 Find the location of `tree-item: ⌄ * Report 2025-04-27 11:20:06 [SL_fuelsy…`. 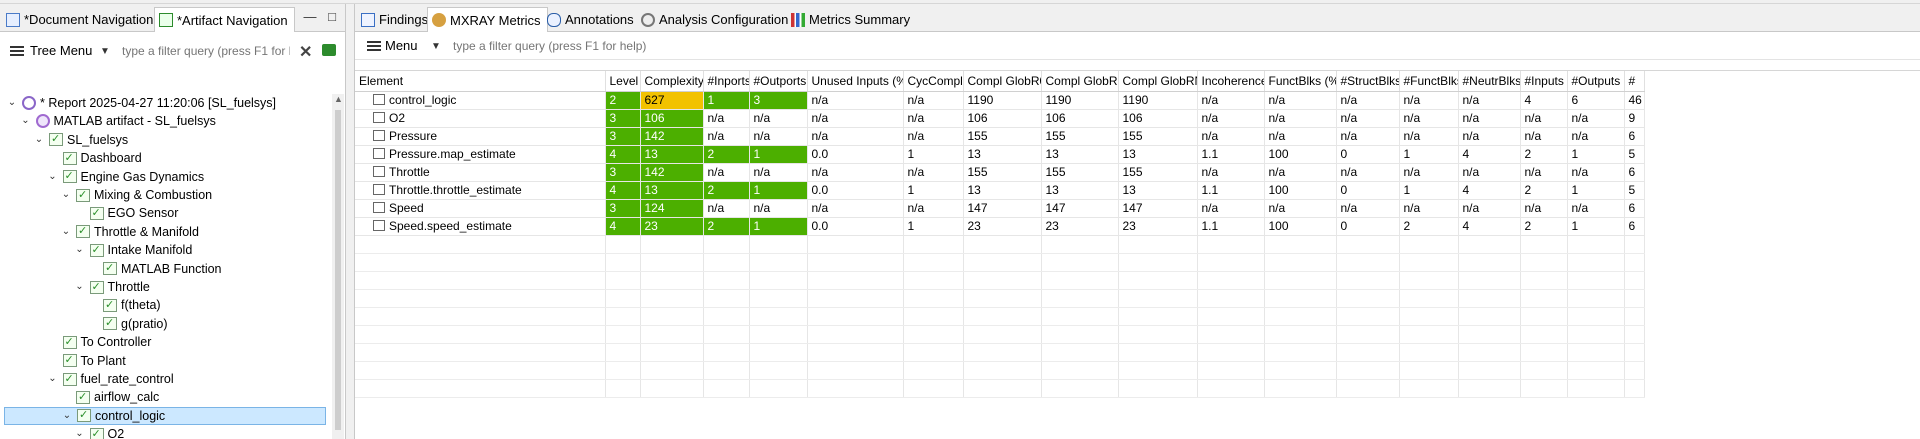

tree-item: ⌄ * Report 2025-04-27 11:20:06 [SL_fuelsy… is located at coordinates (141, 103).